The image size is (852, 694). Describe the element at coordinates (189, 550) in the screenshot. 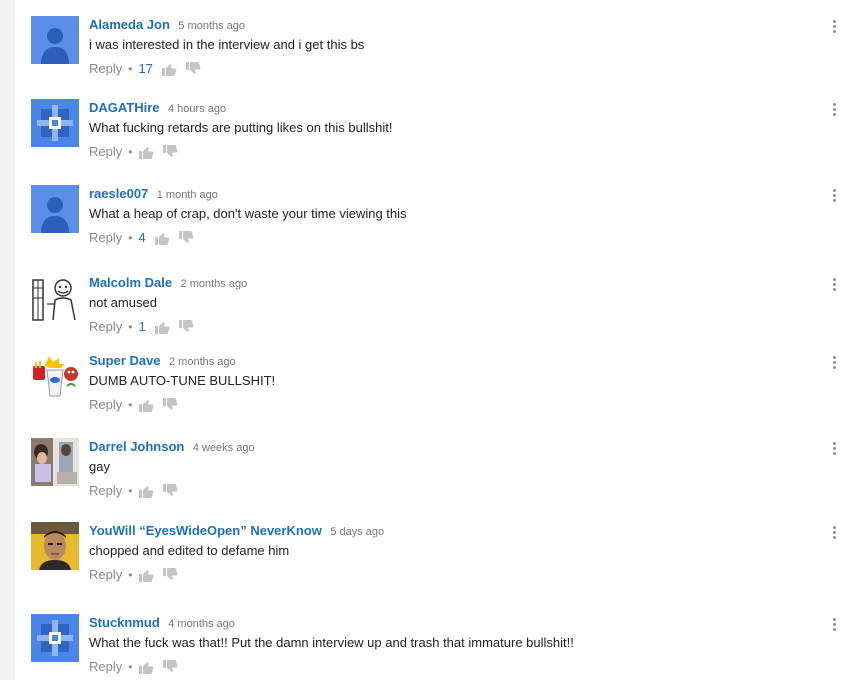

I see `comment-text: chopped and edited to defame him` at that location.